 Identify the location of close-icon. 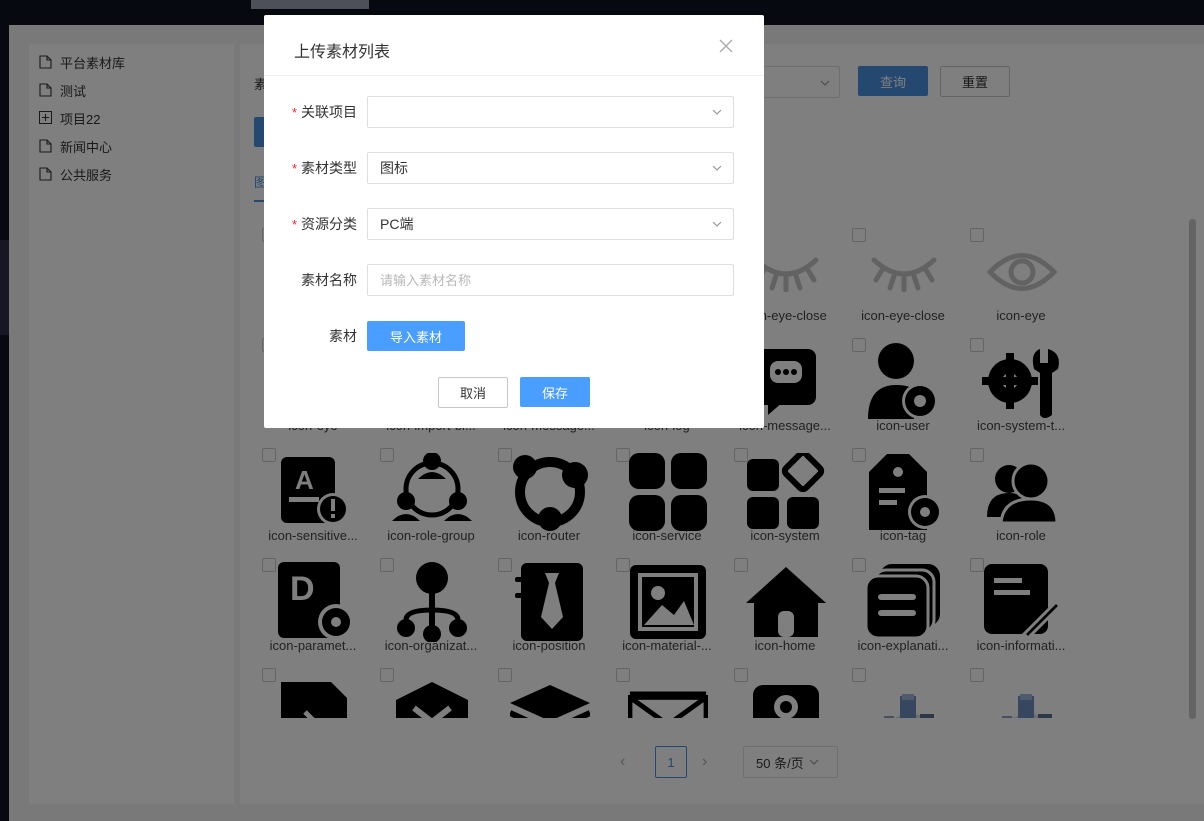
(726, 46).